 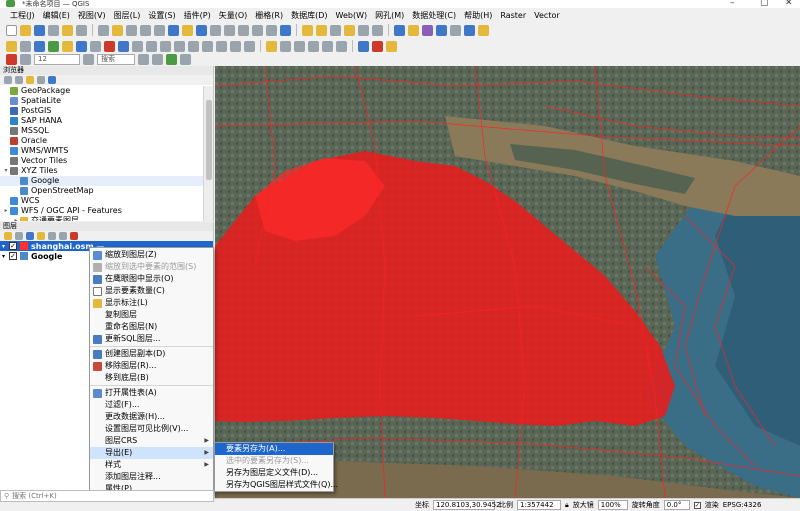 I want to click on browser-item: ▾ XYZ Tiles, so click(x=101, y=171).